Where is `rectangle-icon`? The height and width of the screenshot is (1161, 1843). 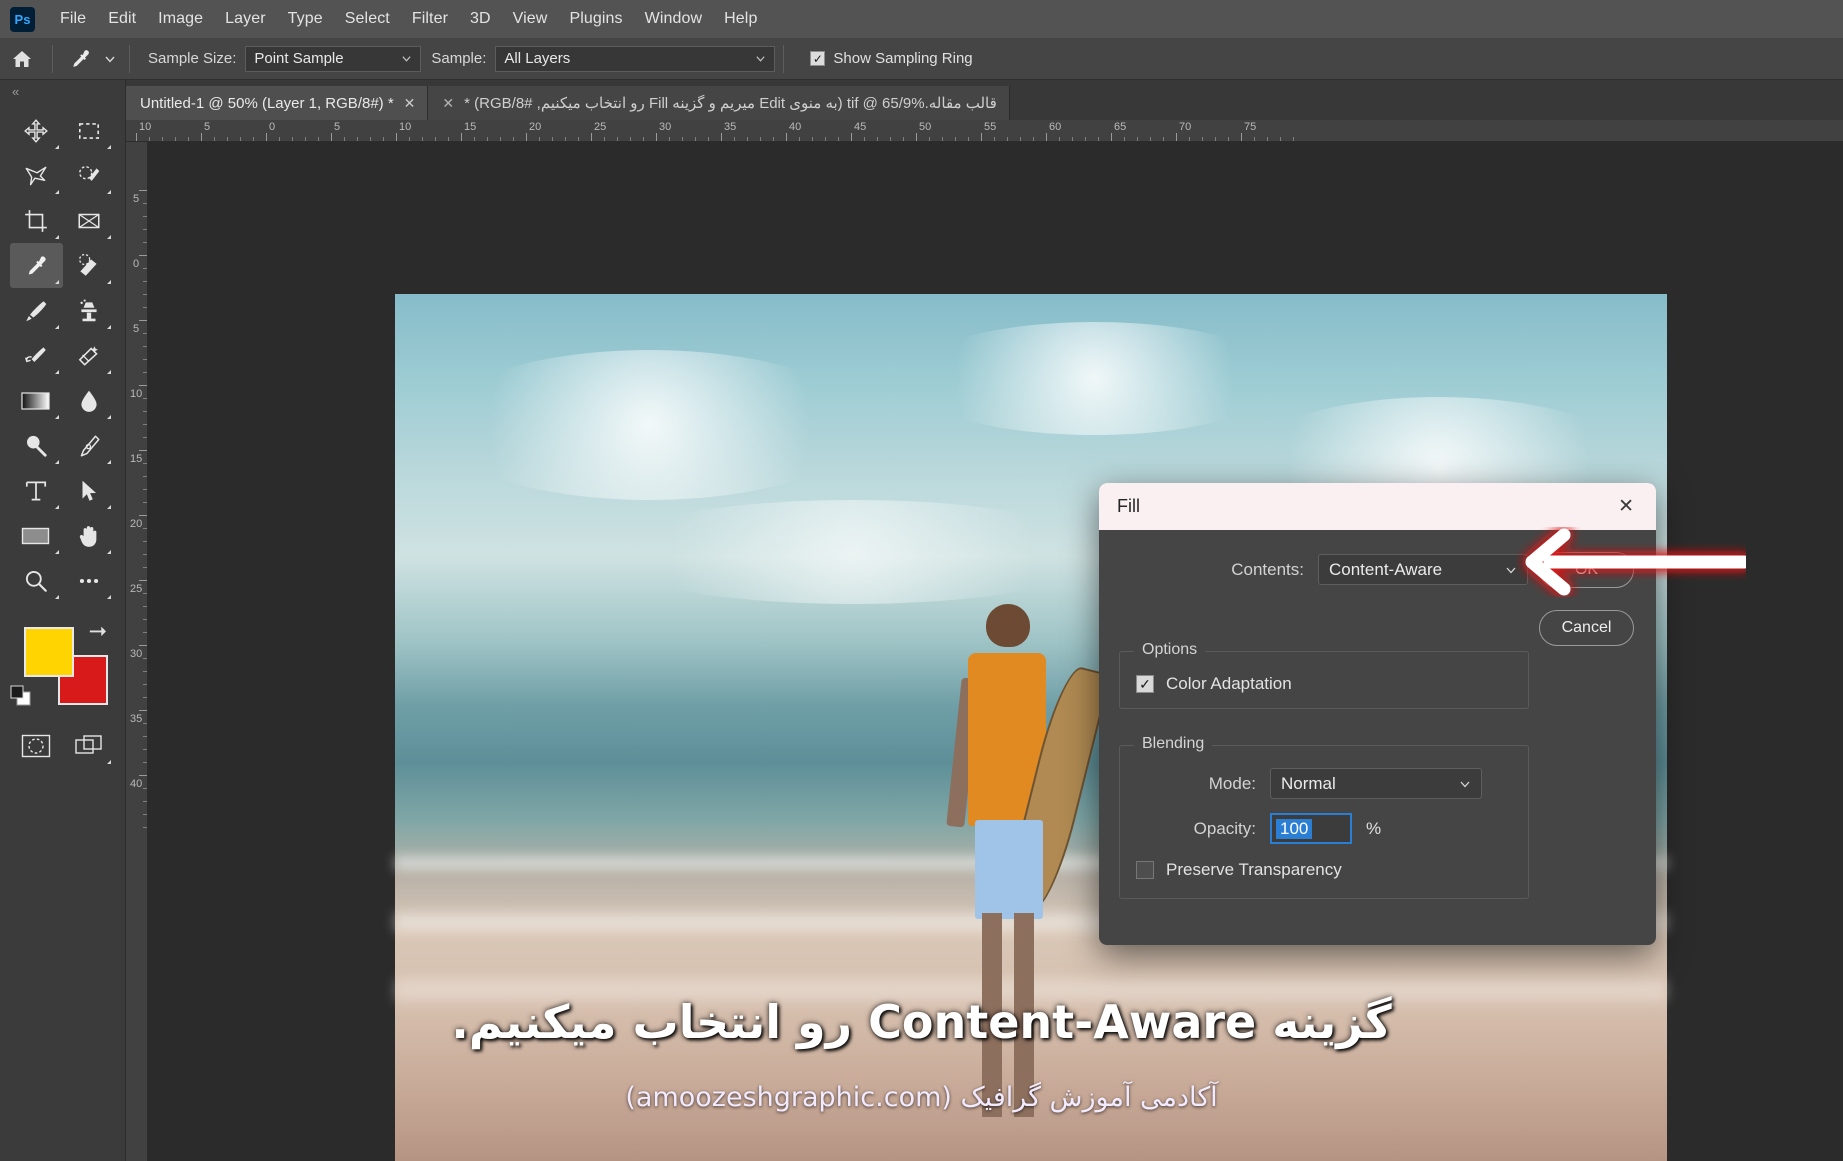 rectangle-icon is located at coordinates (36, 535).